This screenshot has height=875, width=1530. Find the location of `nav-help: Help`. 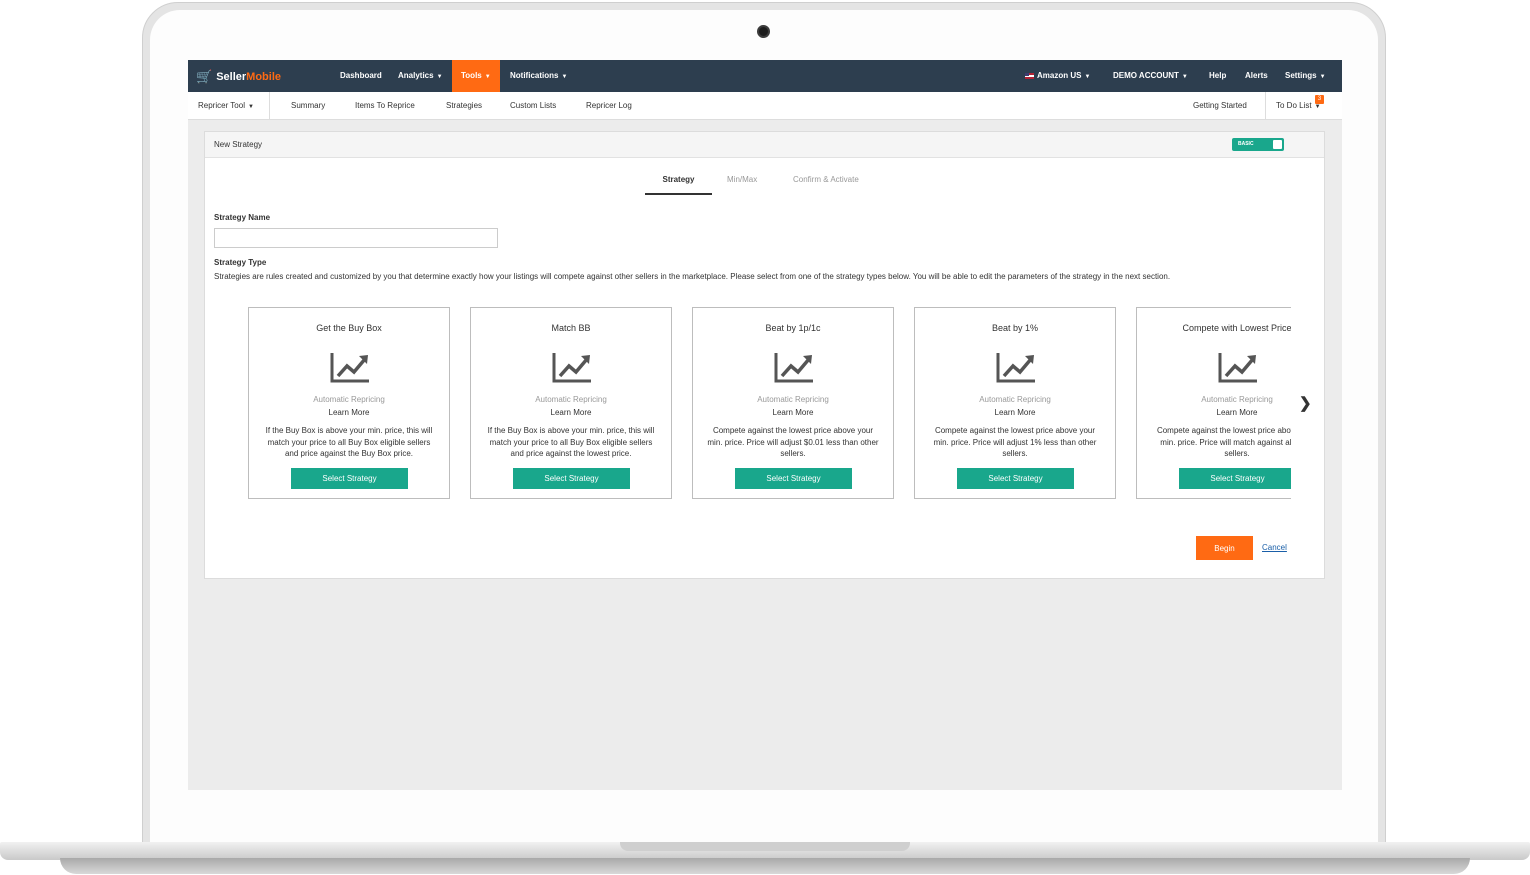

nav-help: Help is located at coordinates (1217, 76).